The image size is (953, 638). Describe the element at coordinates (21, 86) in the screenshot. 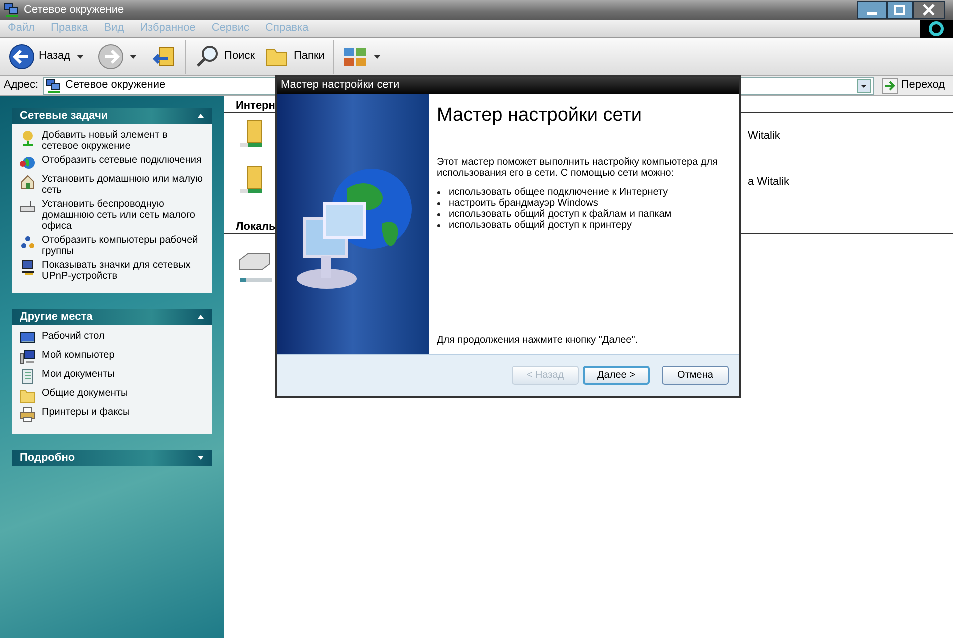

I see `address-label: Адрес:` at that location.